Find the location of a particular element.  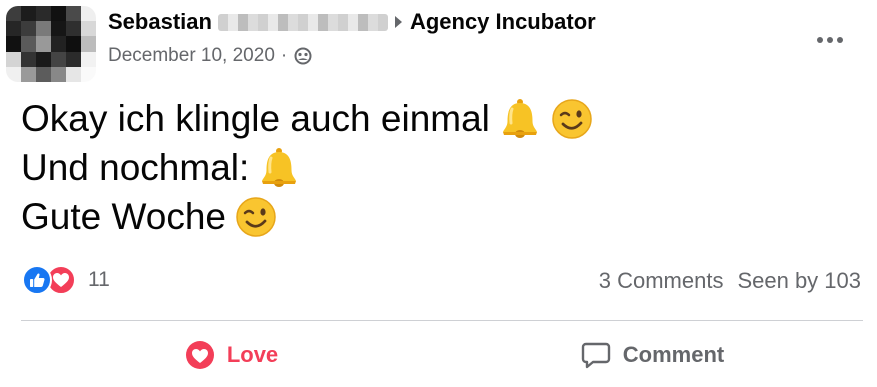

comment-icon is located at coordinates (596, 355).